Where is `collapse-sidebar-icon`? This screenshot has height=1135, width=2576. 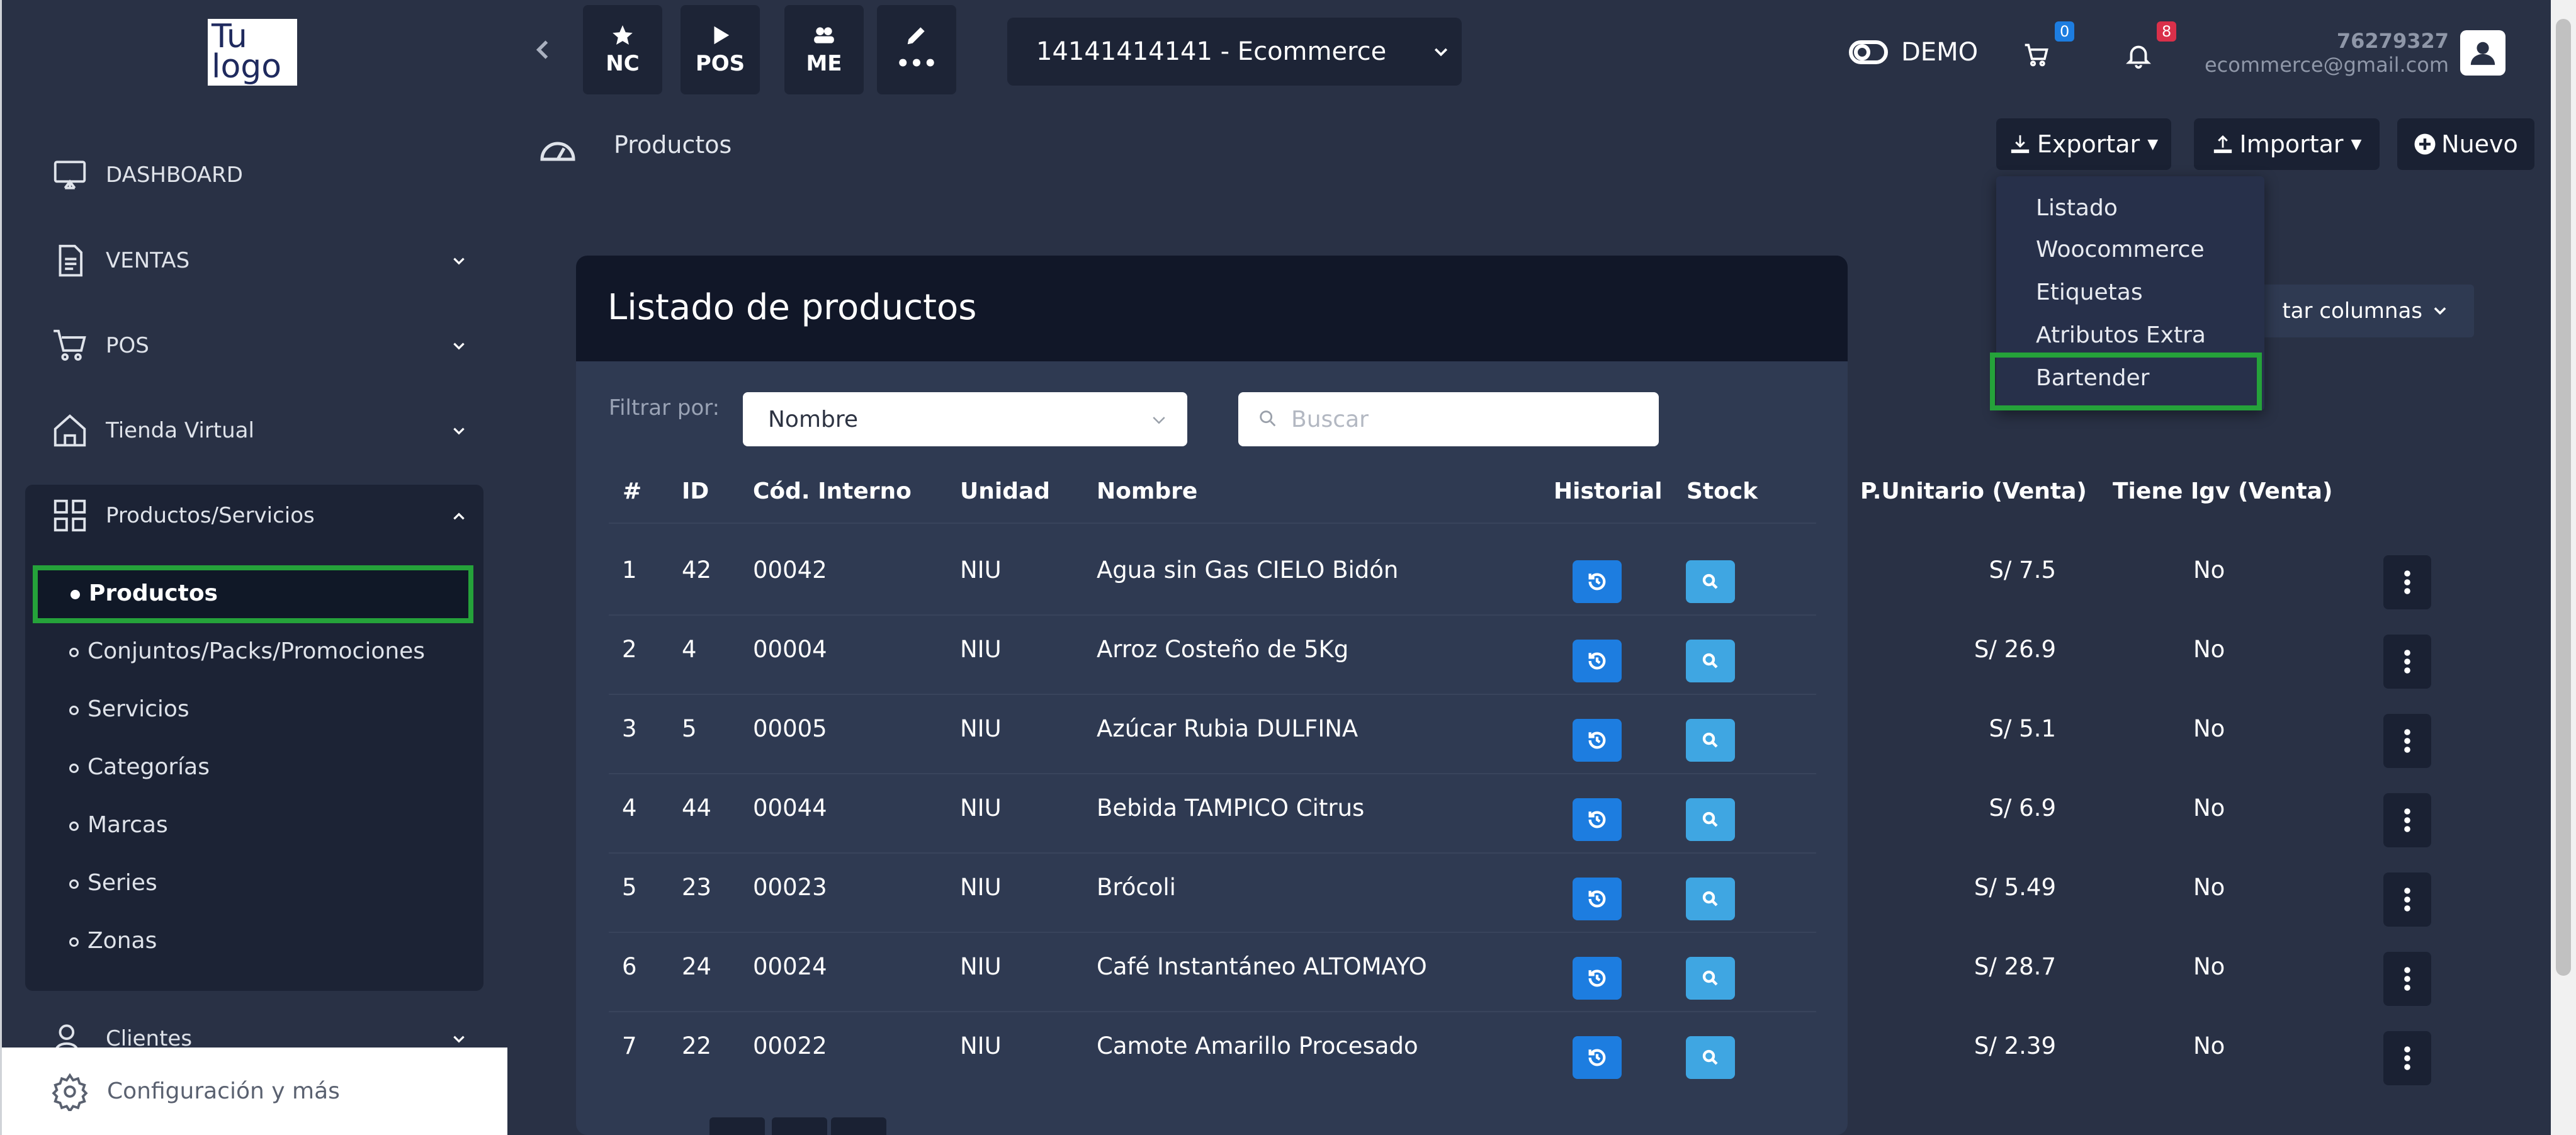
collapse-sidebar-icon is located at coordinates (542, 49).